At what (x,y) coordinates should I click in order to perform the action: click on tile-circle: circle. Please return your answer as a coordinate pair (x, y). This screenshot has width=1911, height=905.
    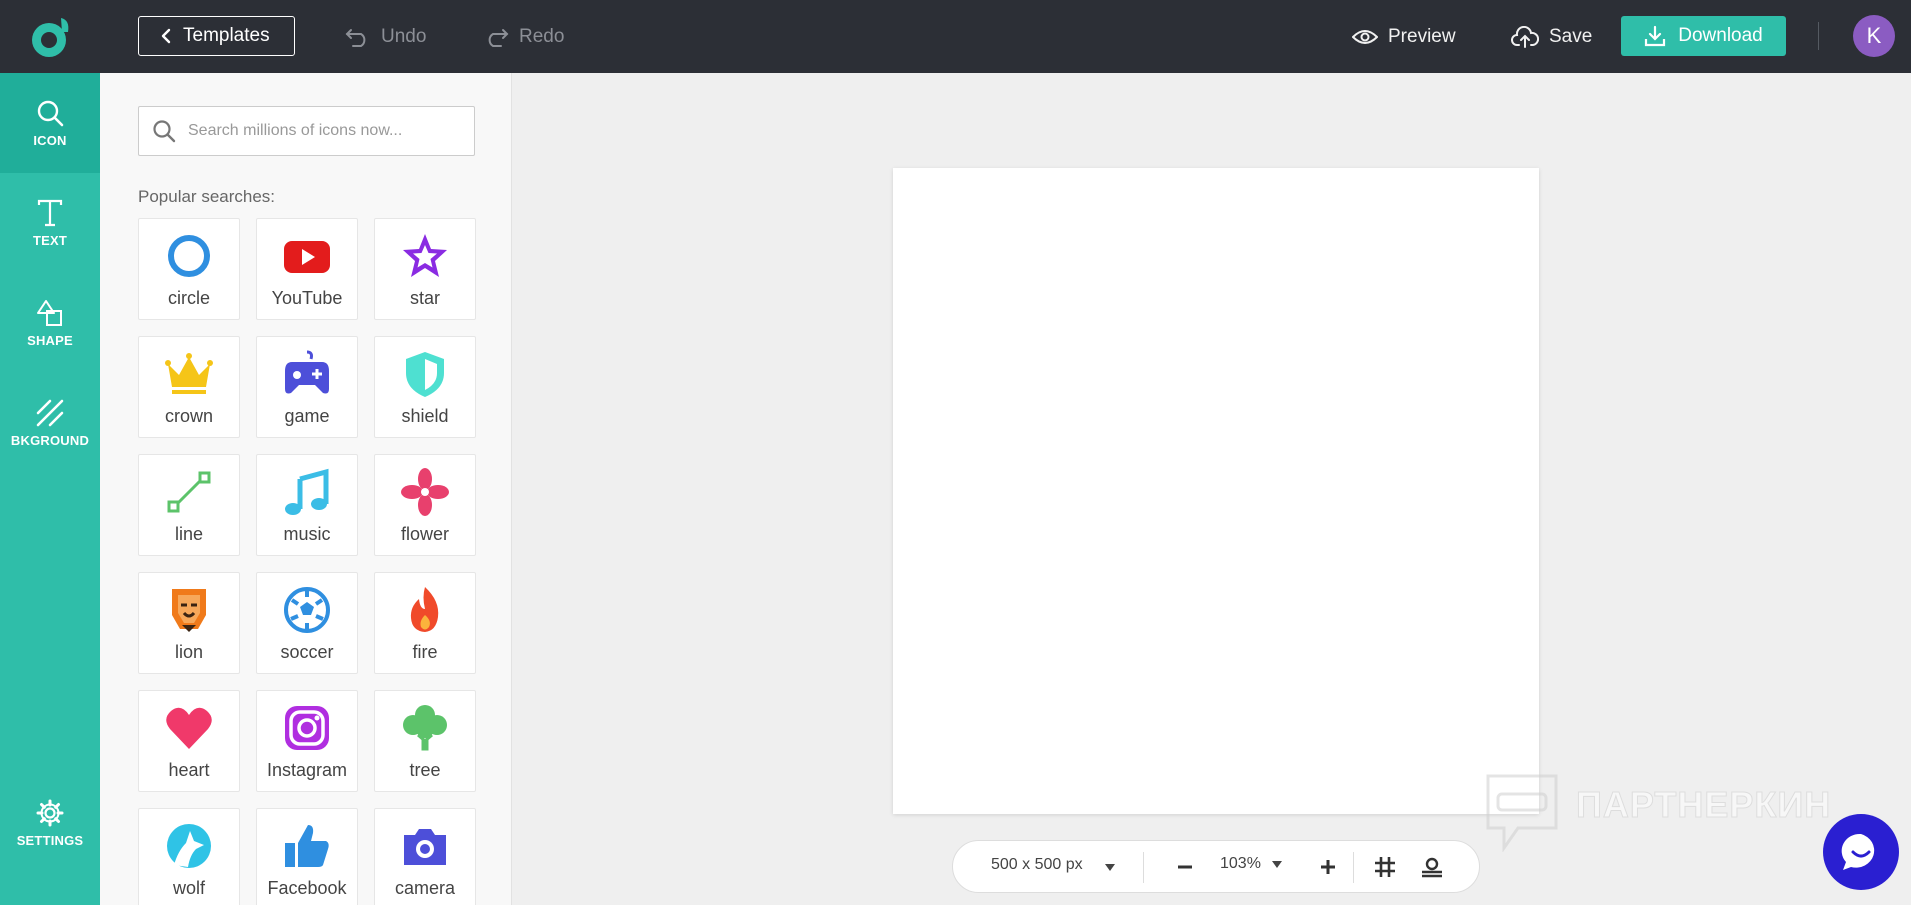
    Looking at the image, I should click on (189, 269).